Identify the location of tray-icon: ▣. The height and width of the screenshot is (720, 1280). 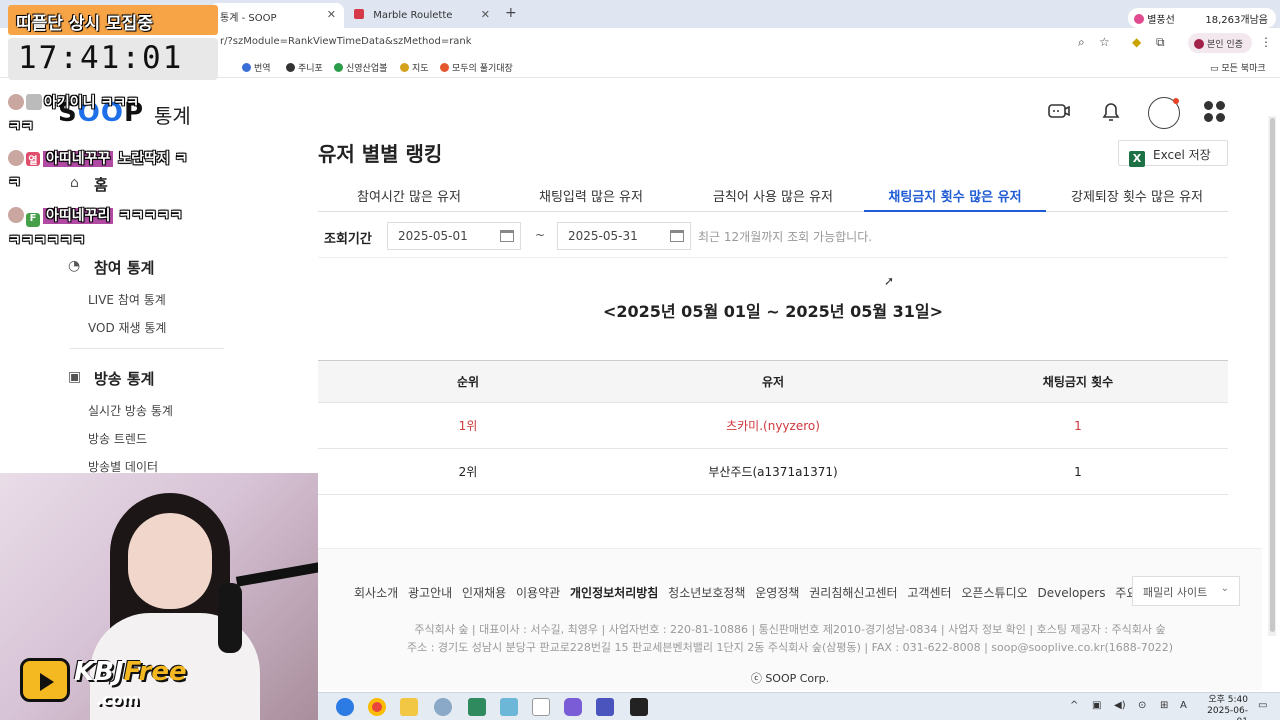
(1096, 705).